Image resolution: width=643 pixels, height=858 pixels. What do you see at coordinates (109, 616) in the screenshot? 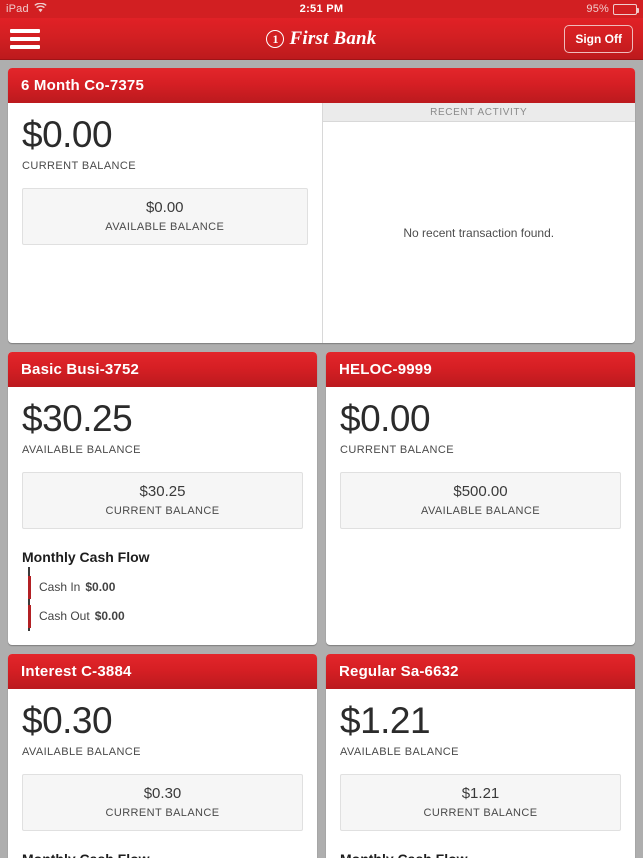
I see `cash-out-value: $0.00` at bounding box center [109, 616].